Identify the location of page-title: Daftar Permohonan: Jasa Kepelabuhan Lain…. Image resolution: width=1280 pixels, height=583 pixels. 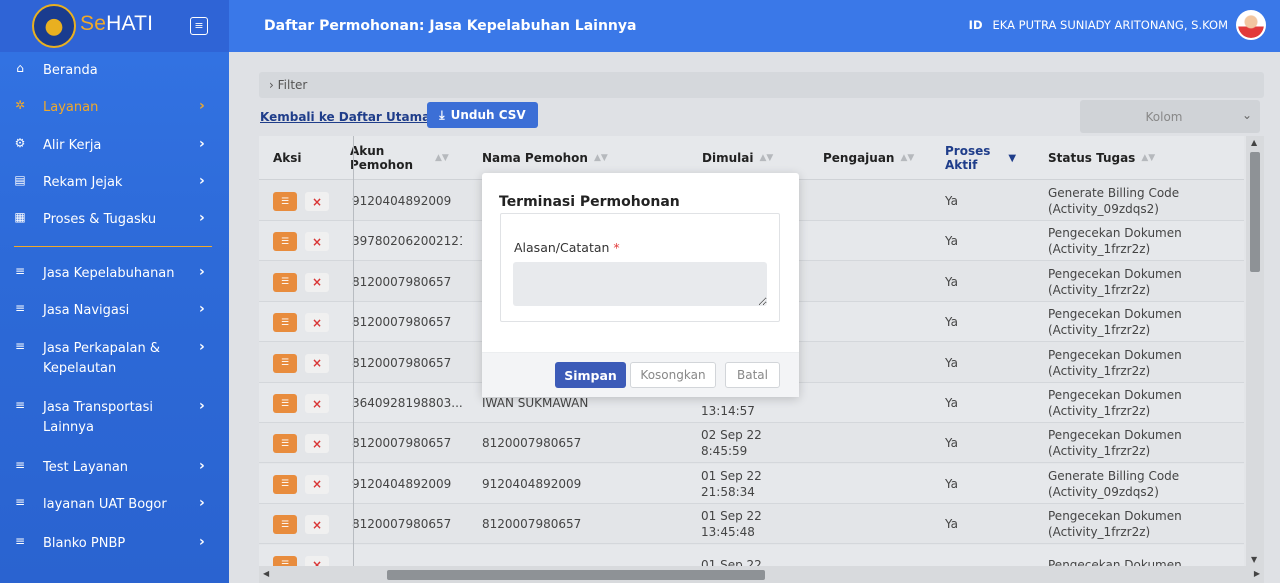
(450, 26).